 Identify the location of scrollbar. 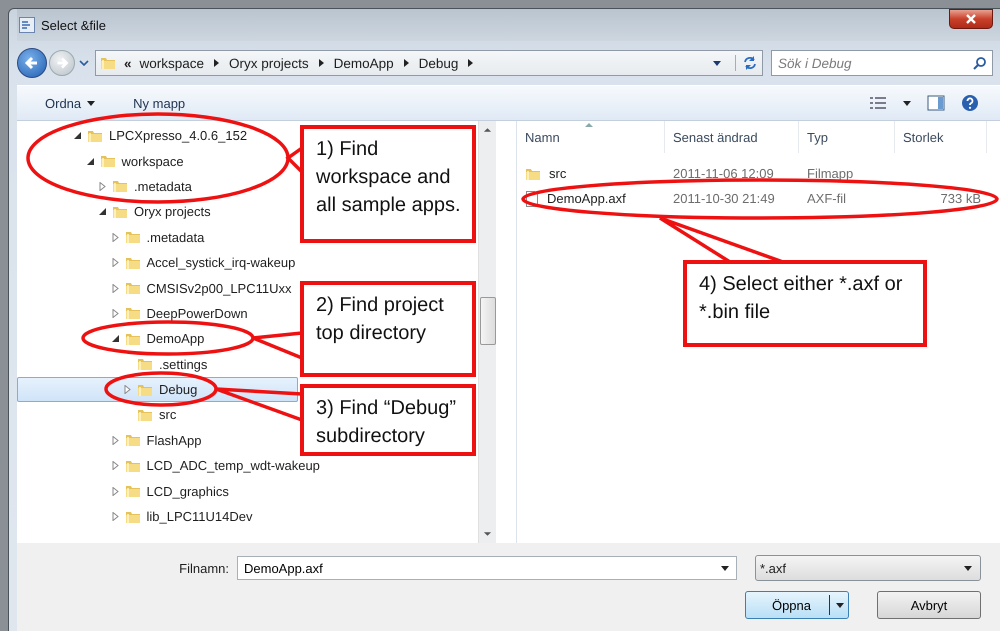
(487, 332).